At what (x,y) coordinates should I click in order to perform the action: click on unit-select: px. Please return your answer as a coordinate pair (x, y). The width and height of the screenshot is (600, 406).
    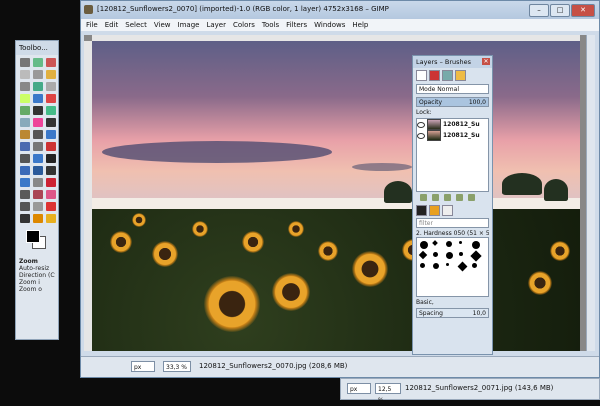
    Looking at the image, I should click on (143, 366).